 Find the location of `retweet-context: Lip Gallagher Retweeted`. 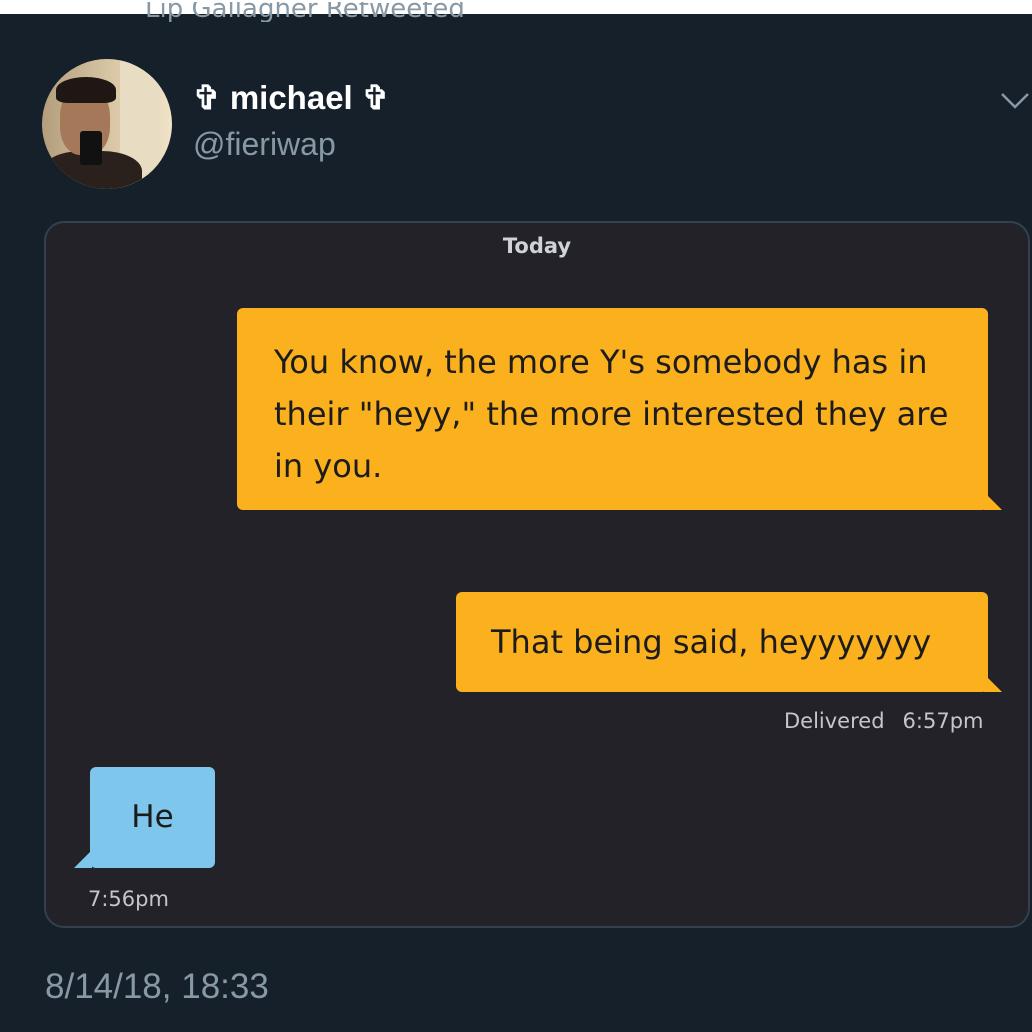

retweet-context: Lip Gallagher Retweeted is located at coordinates (305, 11).